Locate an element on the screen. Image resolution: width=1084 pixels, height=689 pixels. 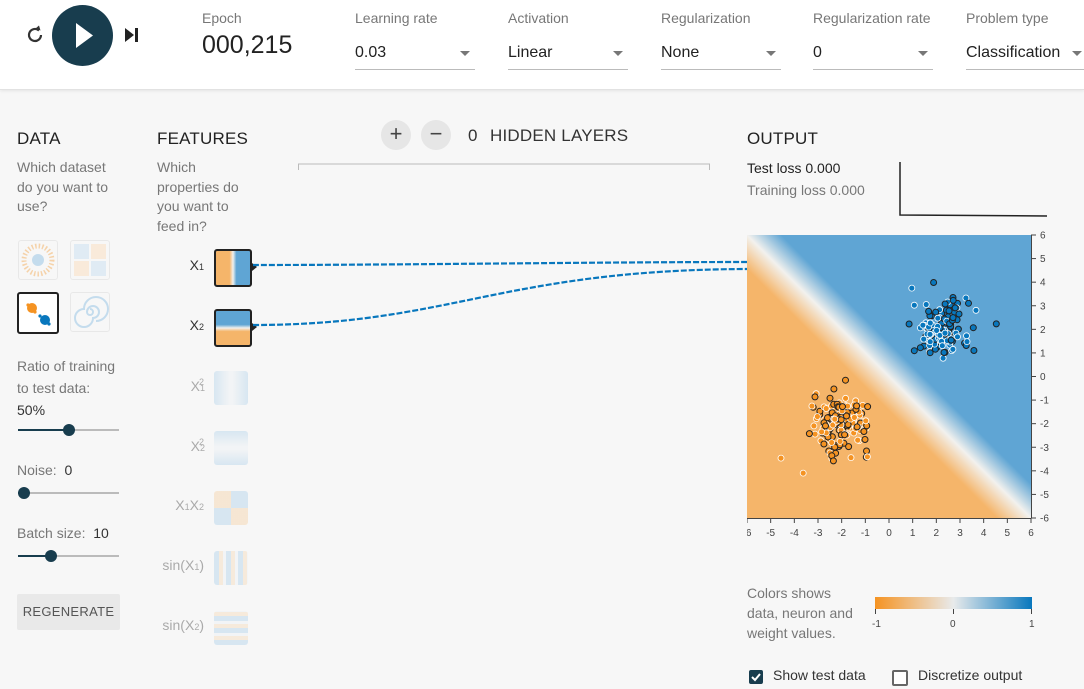
weight-links is located at coordinates (500, 293).